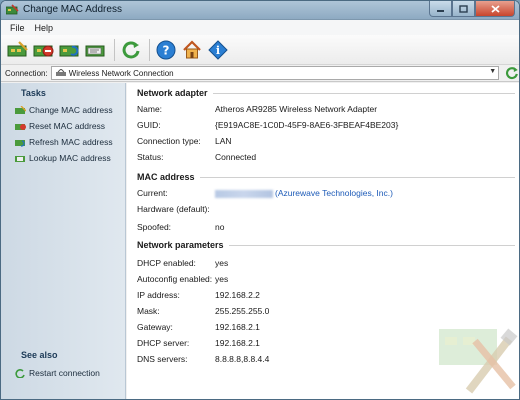 The height and width of the screenshot is (400, 520). Describe the element at coordinates (260, 50) in the screenshot. I see `toolbar: ? i` at that location.